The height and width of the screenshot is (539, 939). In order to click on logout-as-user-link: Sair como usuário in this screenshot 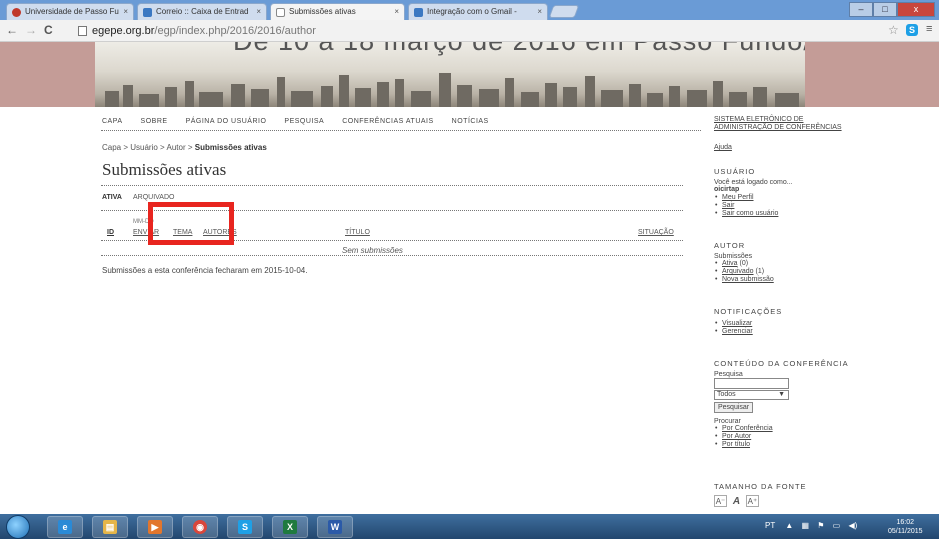, I will do `click(750, 213)`.